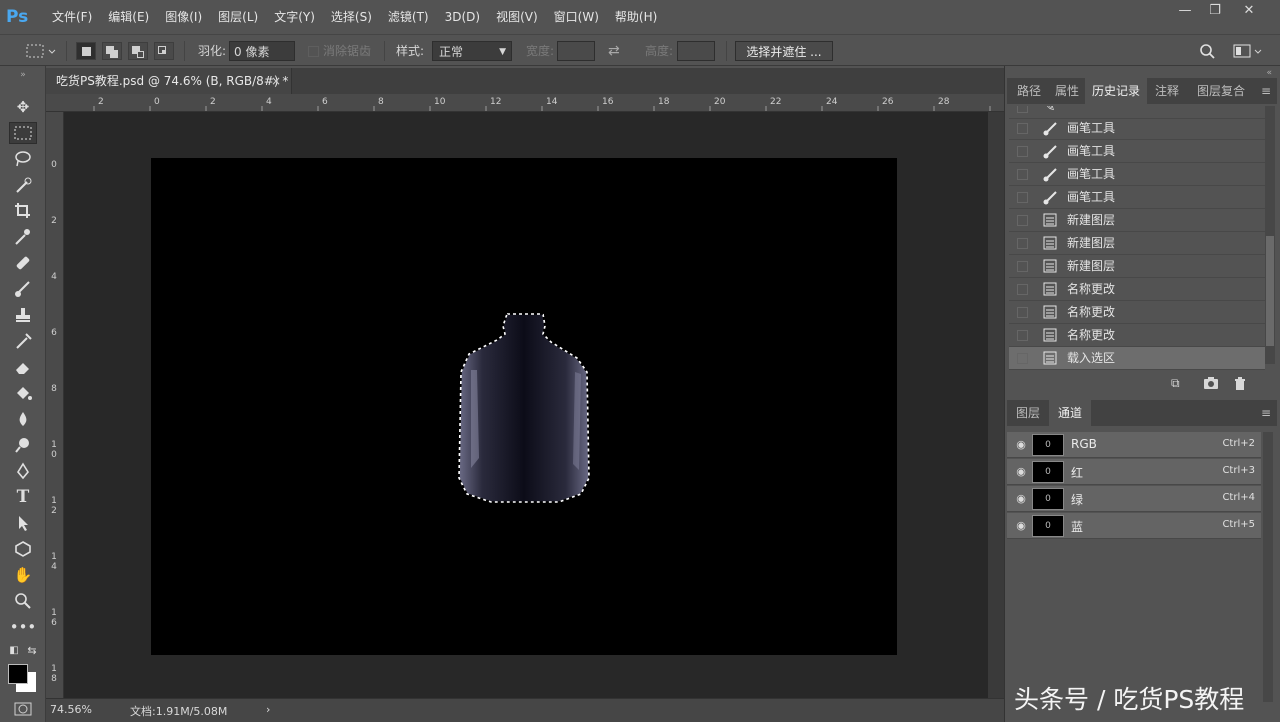 This screenshot has width=1280, height=722. I want to click on tab-notes: 注释, so click(1167, 91).